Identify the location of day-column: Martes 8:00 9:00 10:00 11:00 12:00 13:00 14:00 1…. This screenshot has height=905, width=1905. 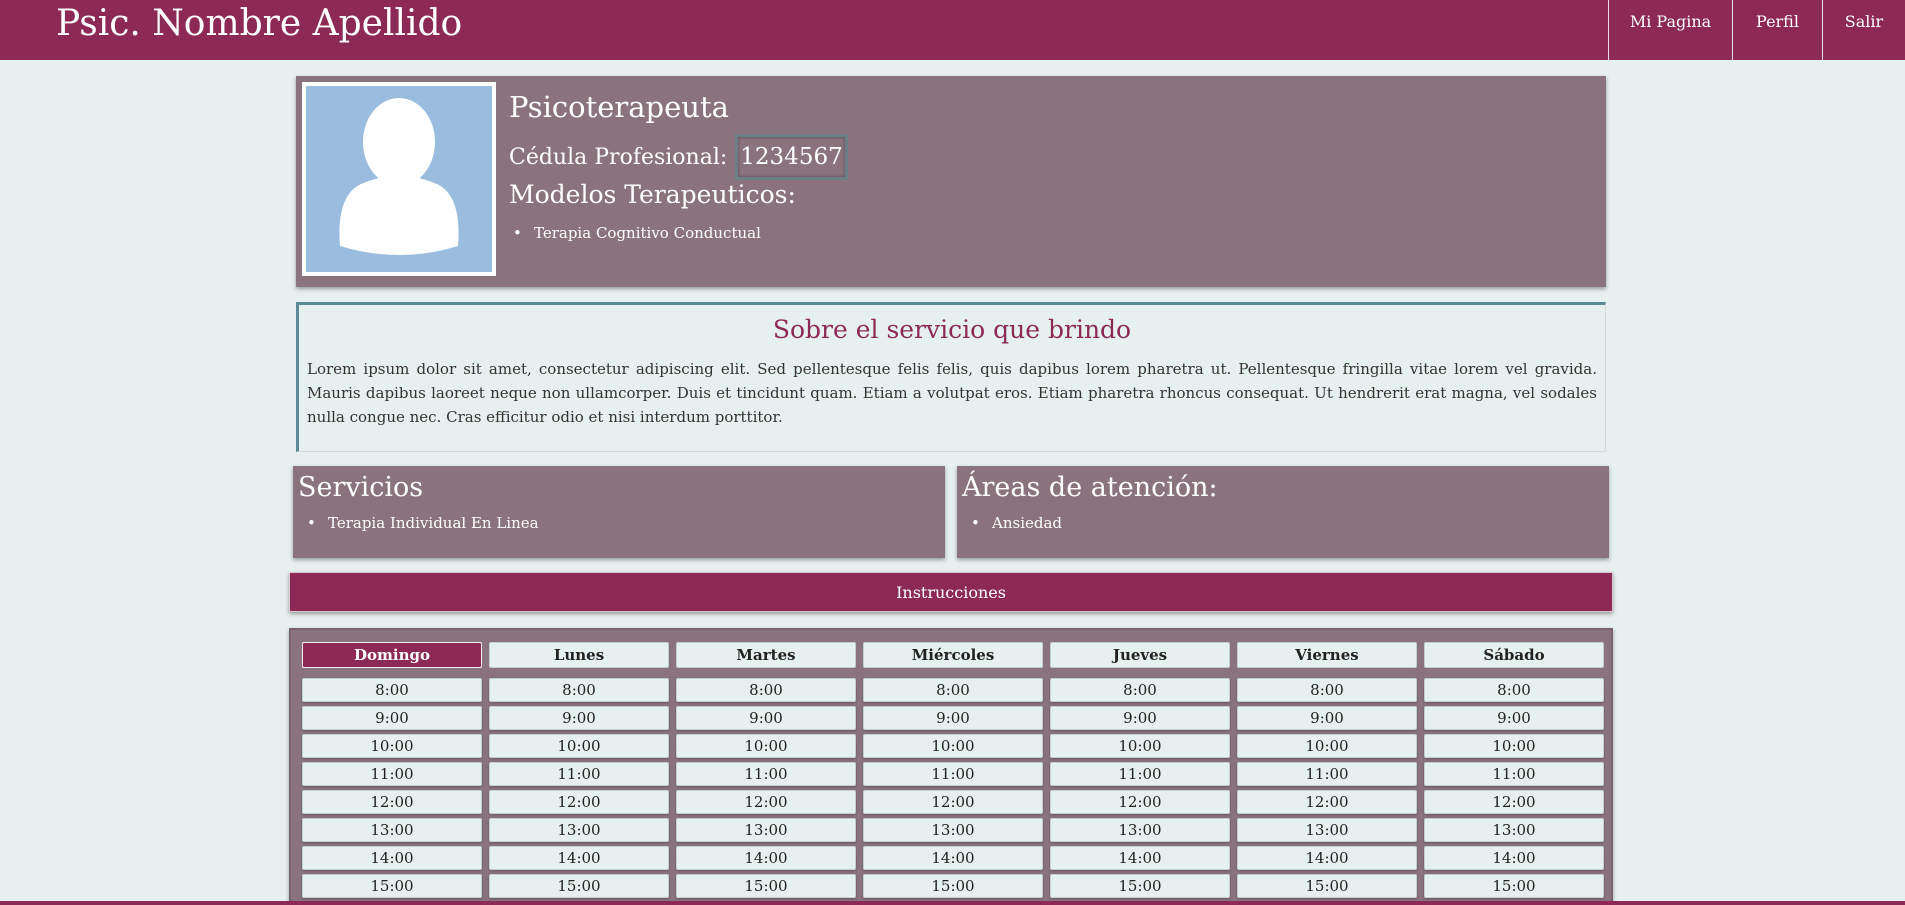
(766, 773).